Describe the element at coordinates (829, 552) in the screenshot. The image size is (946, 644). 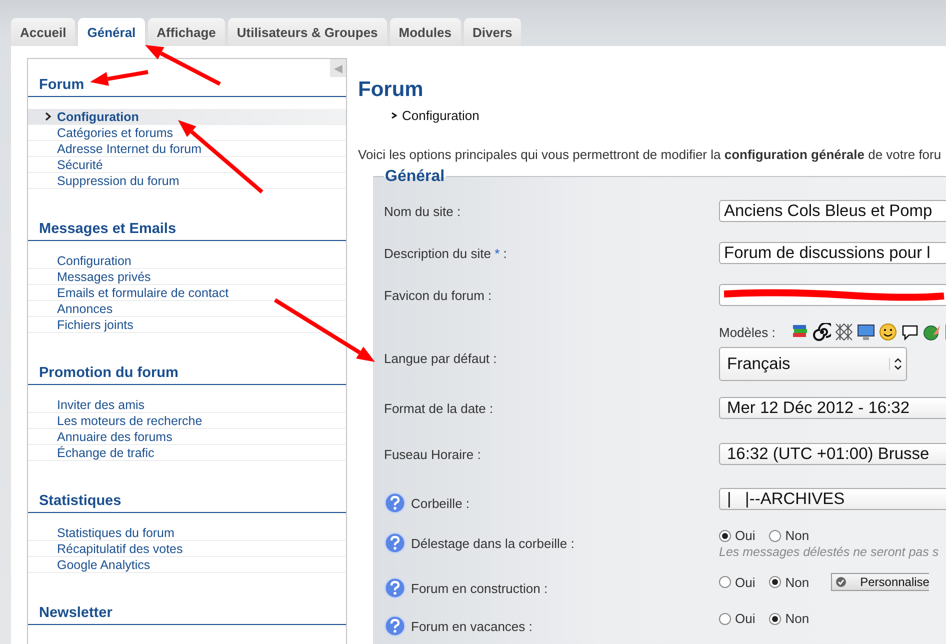
I see `hint-text: Les messages délestés ne seront pas s` at that location.